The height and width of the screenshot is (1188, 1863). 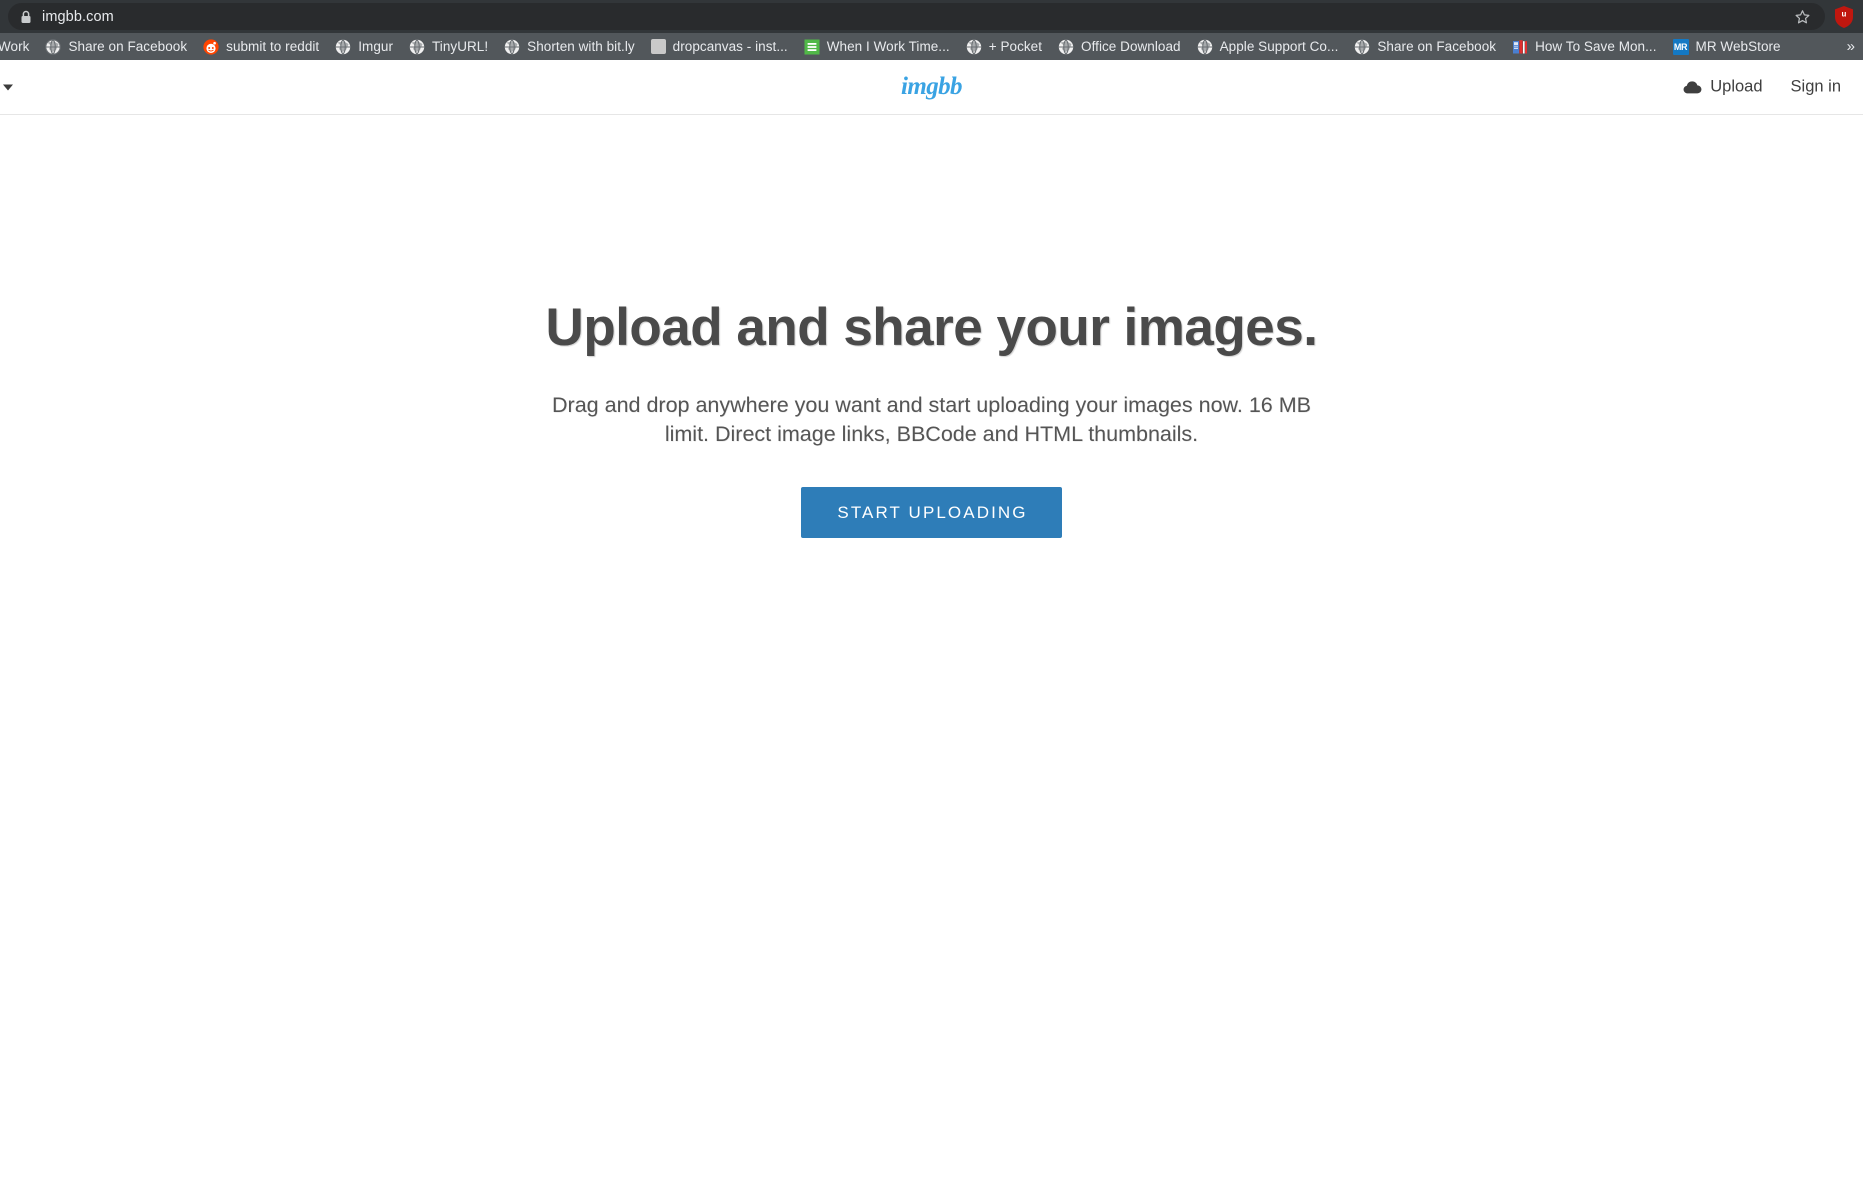 What do you see at coordinates (1520, 46) in the screenshot?
I see `books-icon` at bounding box center [1520, 46].